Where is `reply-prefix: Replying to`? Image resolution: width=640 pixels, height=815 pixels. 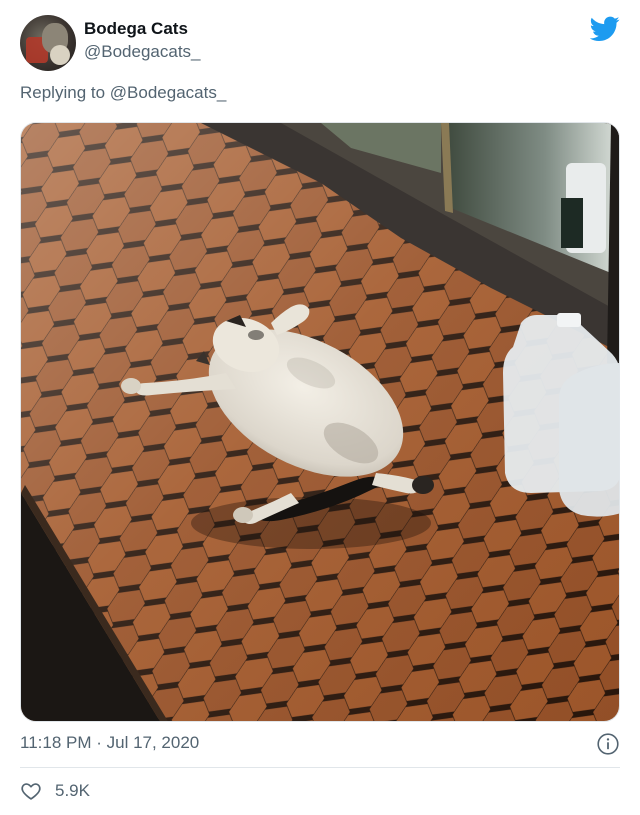
reply-prefix: Replying to is located at coordinates (63, 92).